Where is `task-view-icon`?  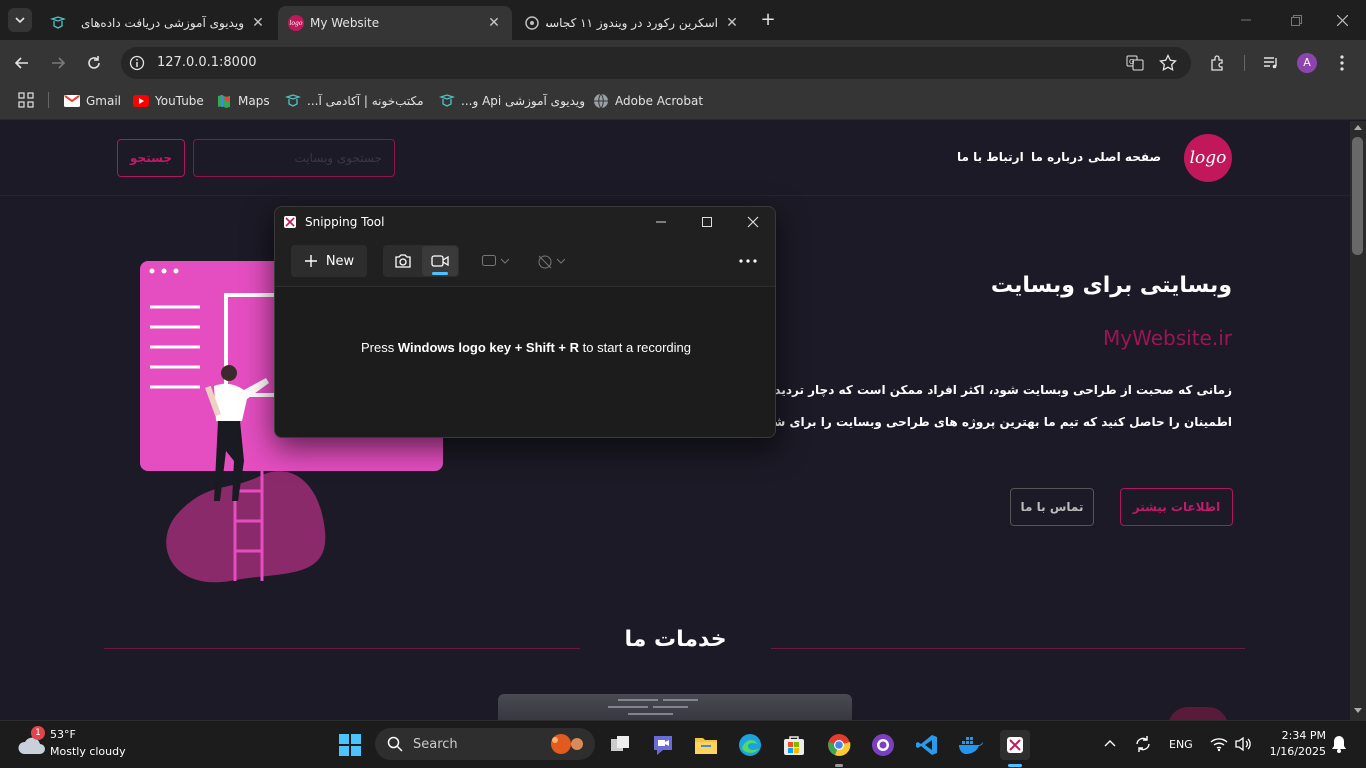 task-view-icon is located at coordinates (620, 743).